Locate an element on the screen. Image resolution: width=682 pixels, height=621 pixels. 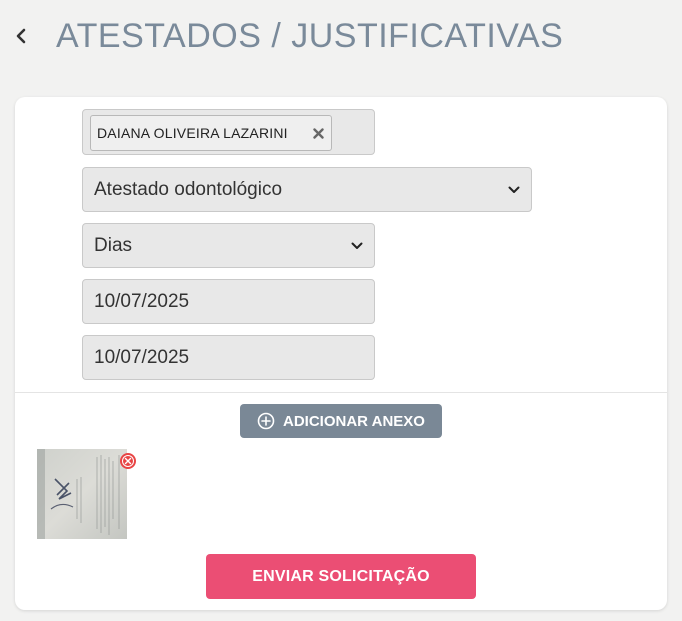
tag-remove-button is located at coordinates (318, 133).